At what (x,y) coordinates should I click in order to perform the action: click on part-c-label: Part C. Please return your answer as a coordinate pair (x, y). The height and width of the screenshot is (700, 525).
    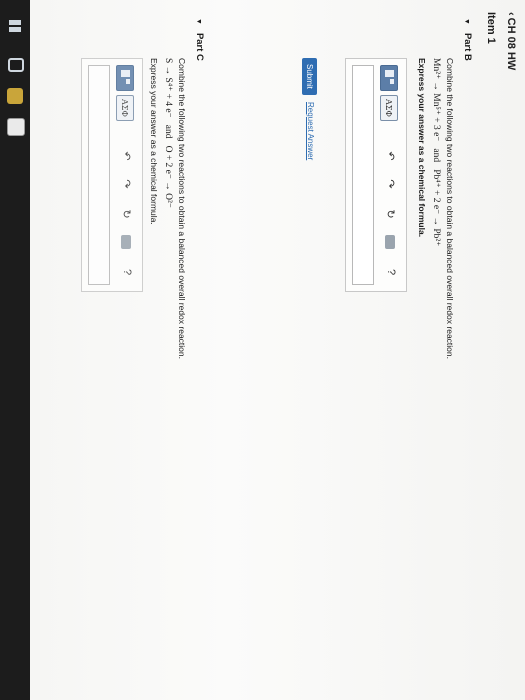
    Looking at the image, I should click on (199, 46).